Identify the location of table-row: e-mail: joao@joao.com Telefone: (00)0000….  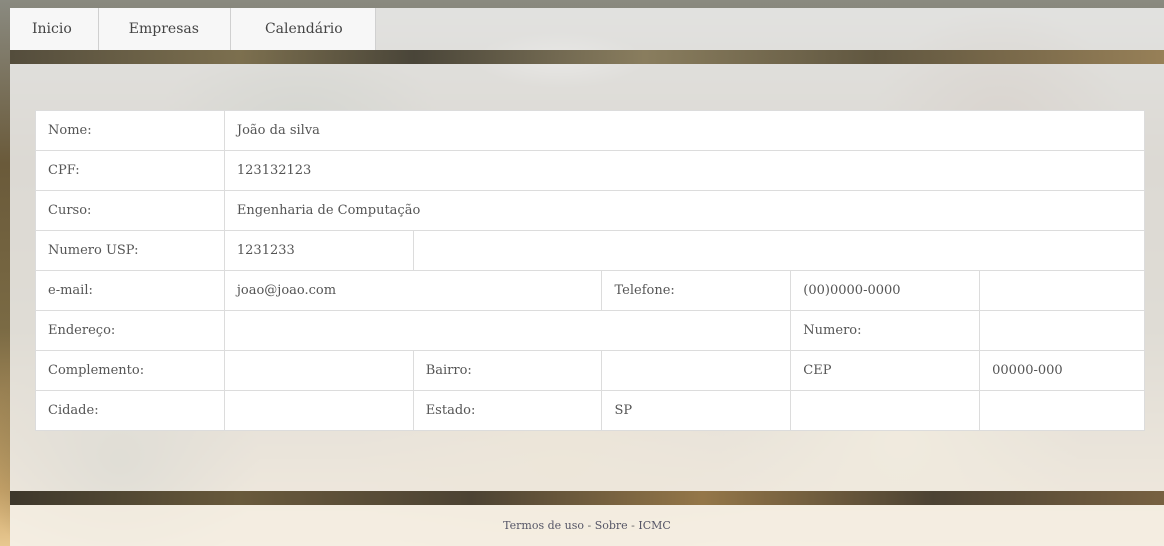
(590, 290).